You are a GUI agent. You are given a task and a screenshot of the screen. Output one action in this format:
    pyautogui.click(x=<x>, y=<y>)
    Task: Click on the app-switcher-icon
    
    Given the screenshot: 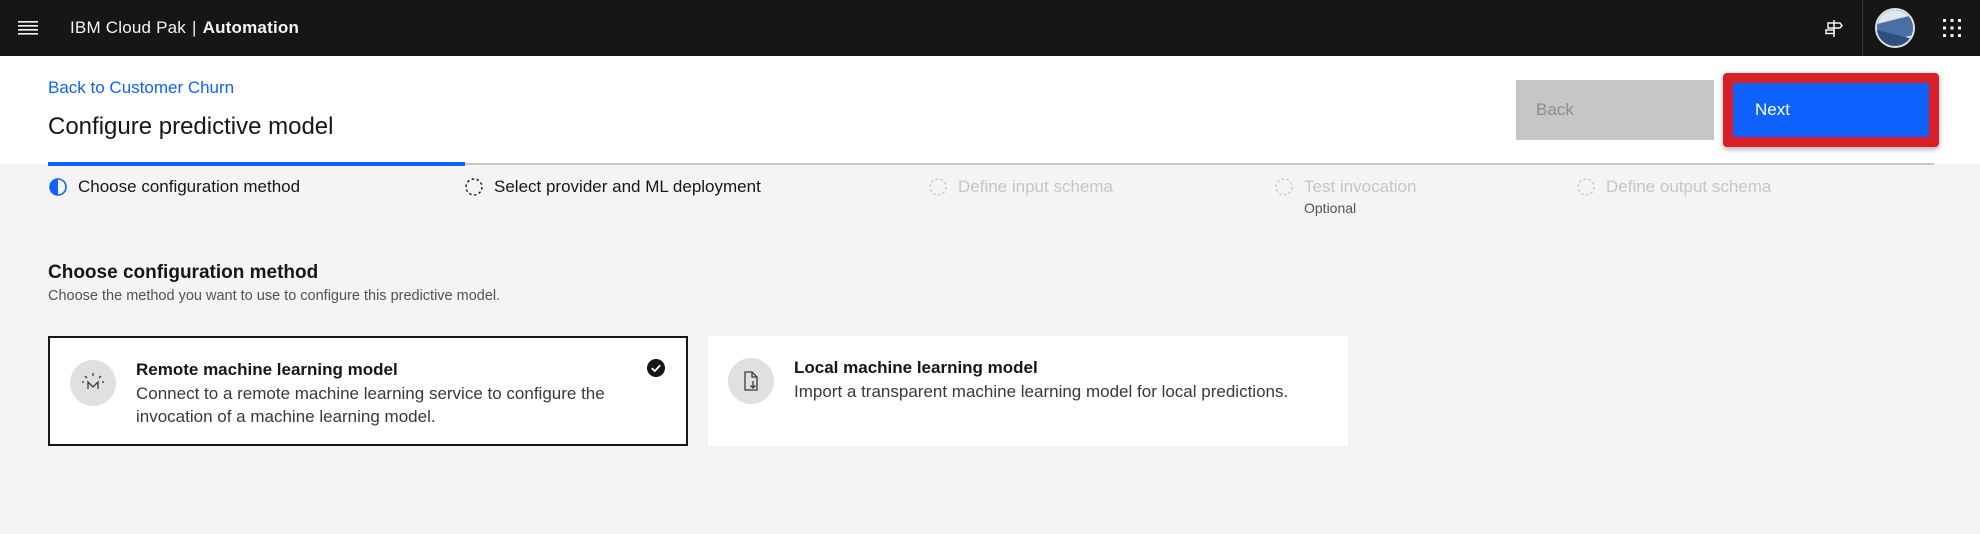 What is the action you would take?
    pyautogui.click(x=1952, y=28)
    